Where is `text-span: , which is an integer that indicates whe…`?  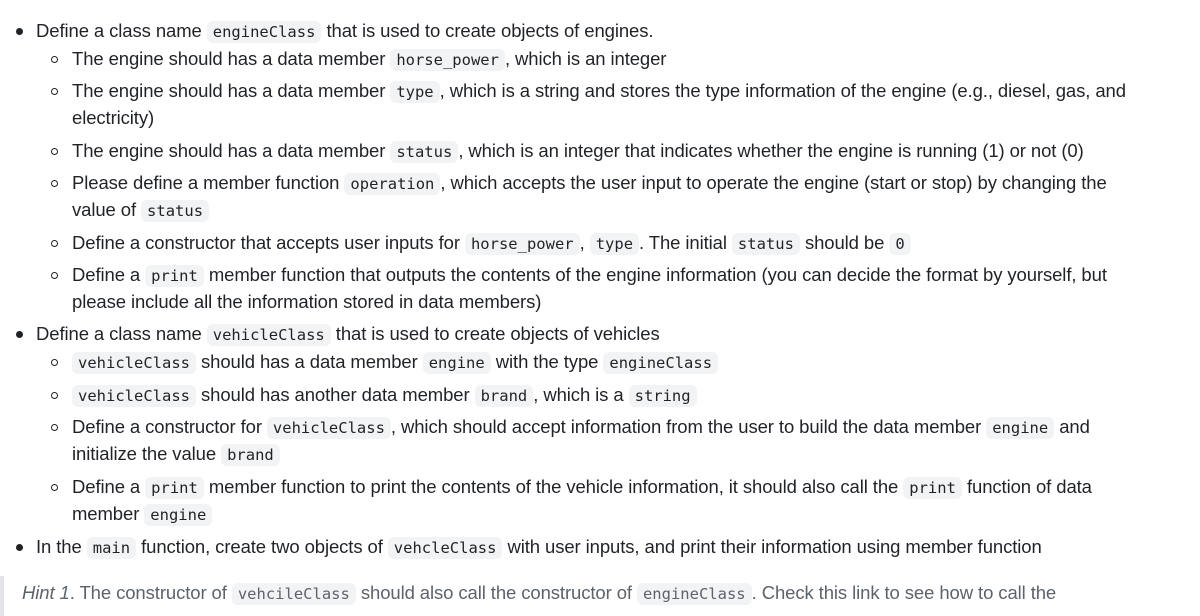 text-span: , which is an integer that indicates whe… is located at coordinates (771, 150).